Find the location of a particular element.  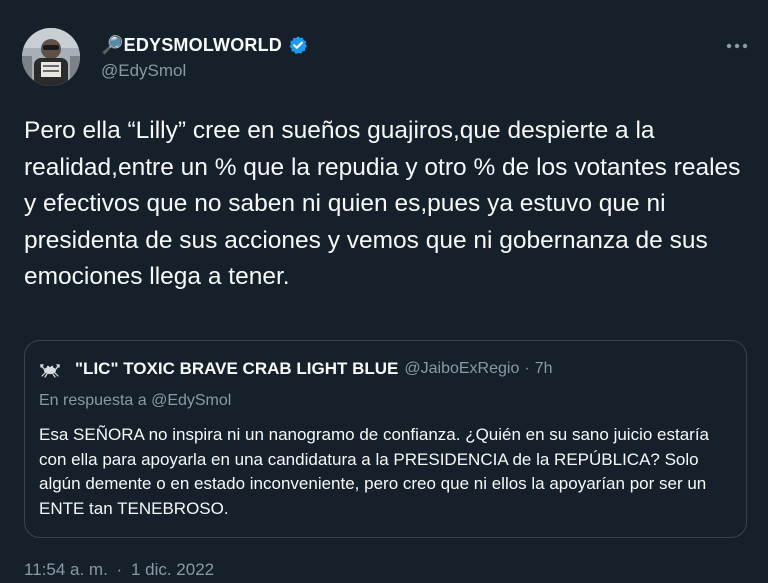

quoted-reply-context: En respuesta a @EdySmol is located at coordinates (135, 400).